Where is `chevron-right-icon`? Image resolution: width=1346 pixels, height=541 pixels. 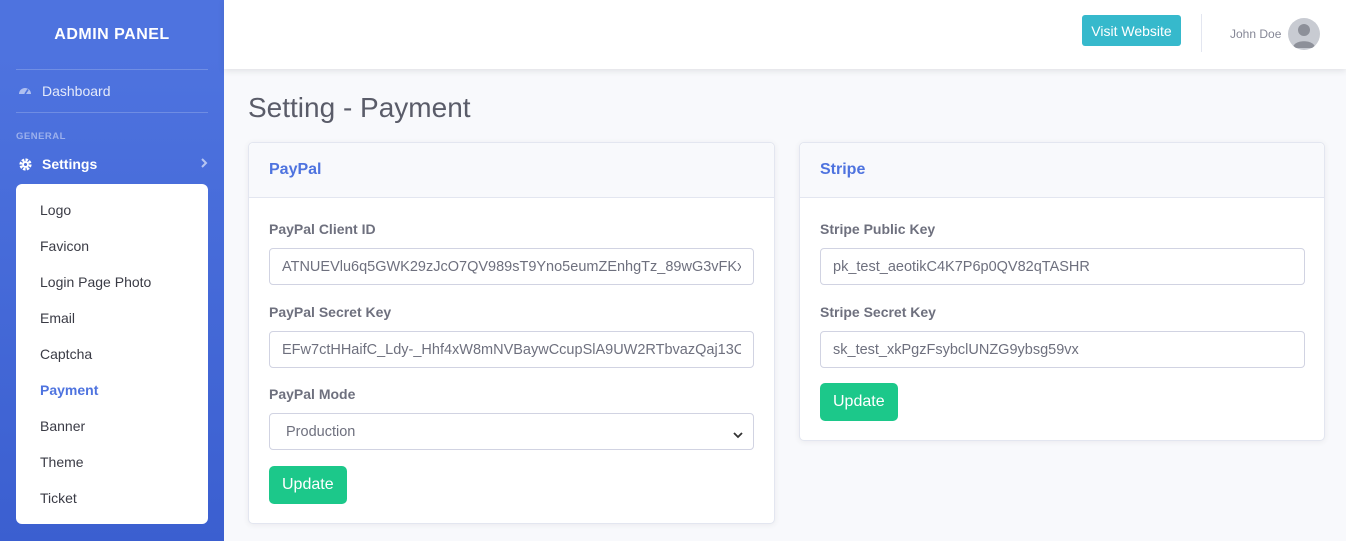
chevron-right-icon is located at coordinates (204, 164).